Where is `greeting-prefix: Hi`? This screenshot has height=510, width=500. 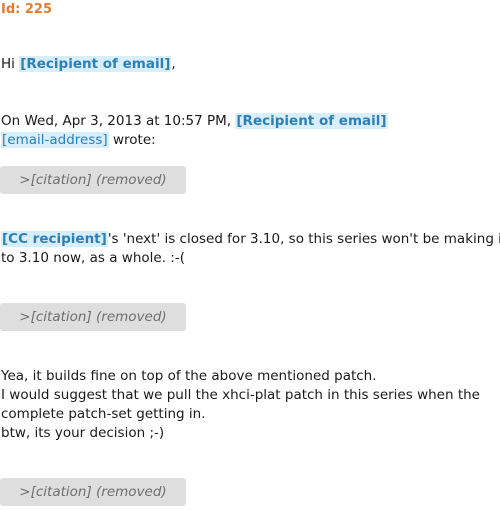 greeting-prefix: Hi is located at coordinates (10, 64).